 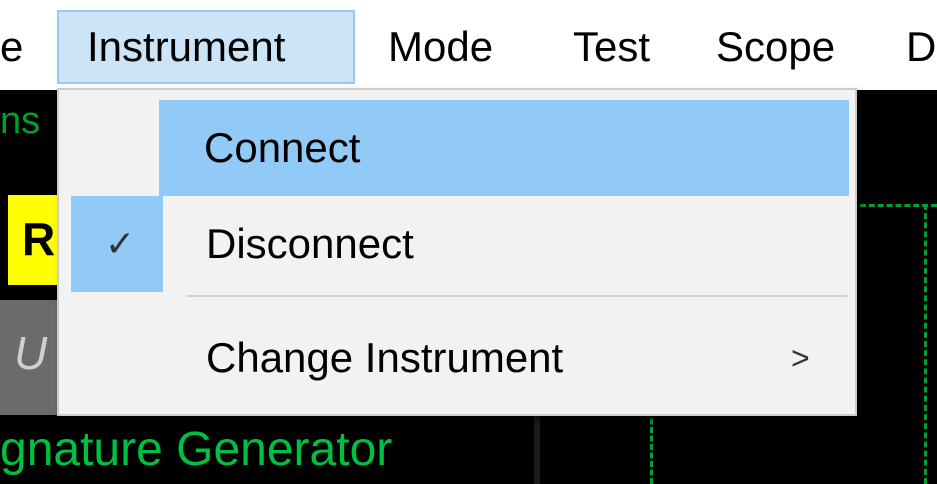 I want to click on check-area: ✓, so click(x=117, y=244).